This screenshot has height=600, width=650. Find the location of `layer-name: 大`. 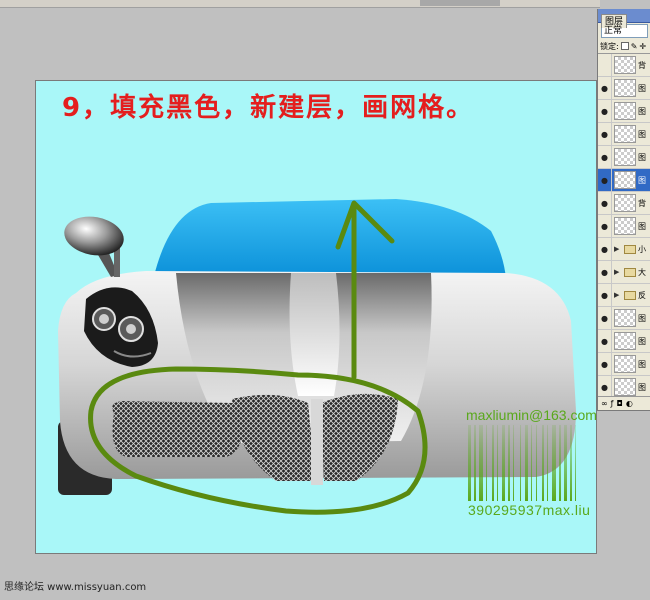

layer-name: 大 is located at coordinates (642, 272).